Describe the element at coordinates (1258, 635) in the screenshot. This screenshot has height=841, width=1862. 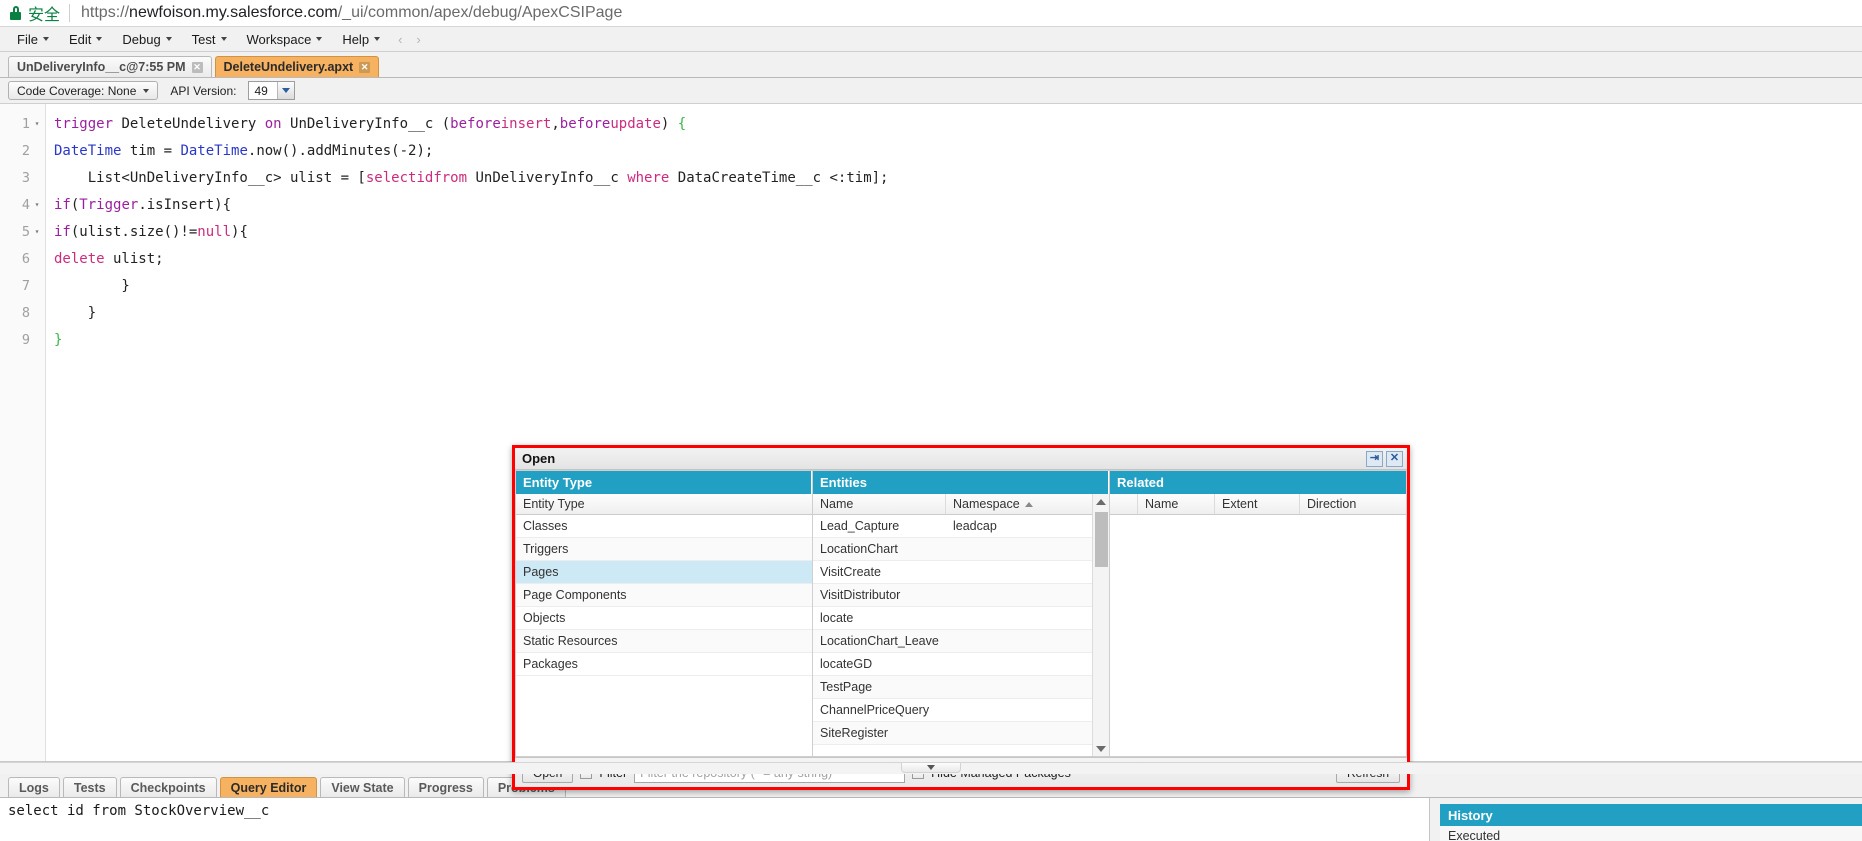
I see `related-rows` at that location.